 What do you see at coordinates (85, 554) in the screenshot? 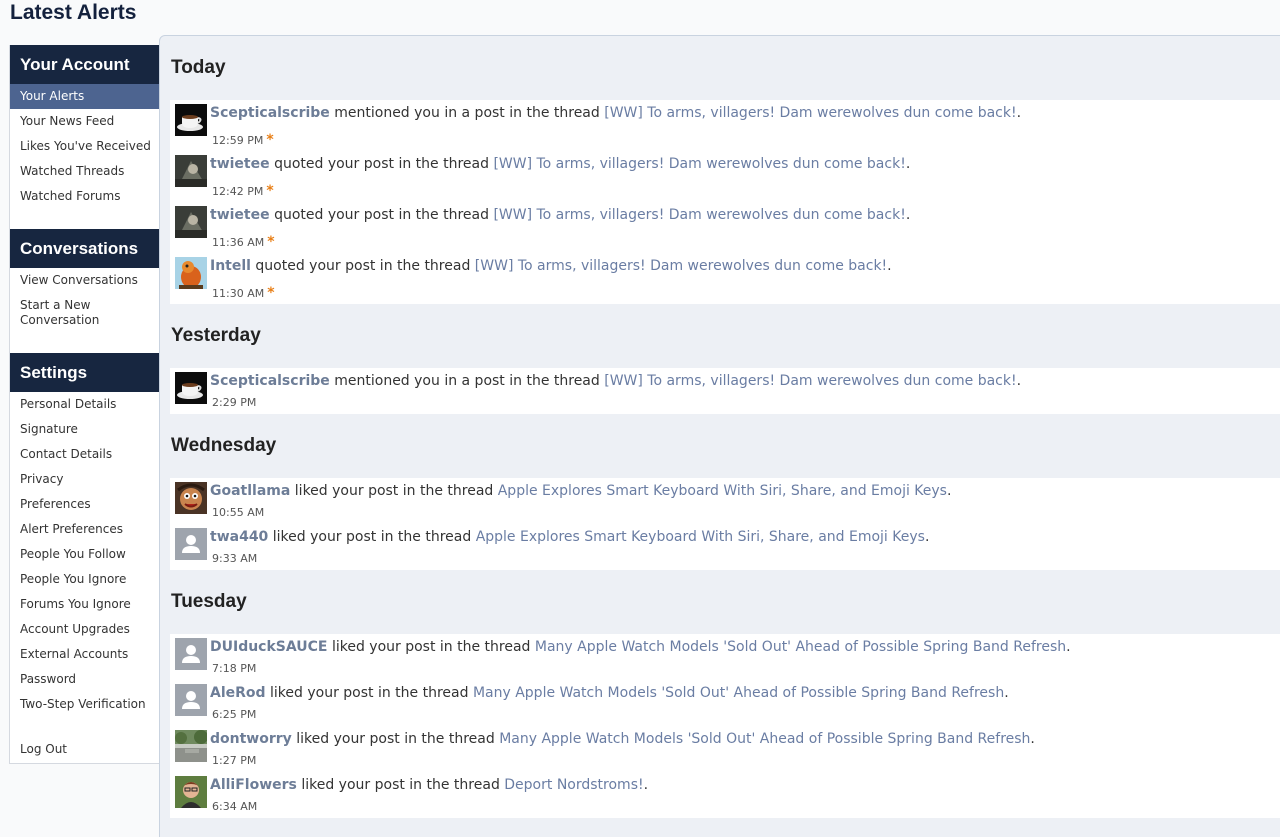
I see `sidebar-item-people-you-follow: People You Follow` at bounding box center [85, 554].